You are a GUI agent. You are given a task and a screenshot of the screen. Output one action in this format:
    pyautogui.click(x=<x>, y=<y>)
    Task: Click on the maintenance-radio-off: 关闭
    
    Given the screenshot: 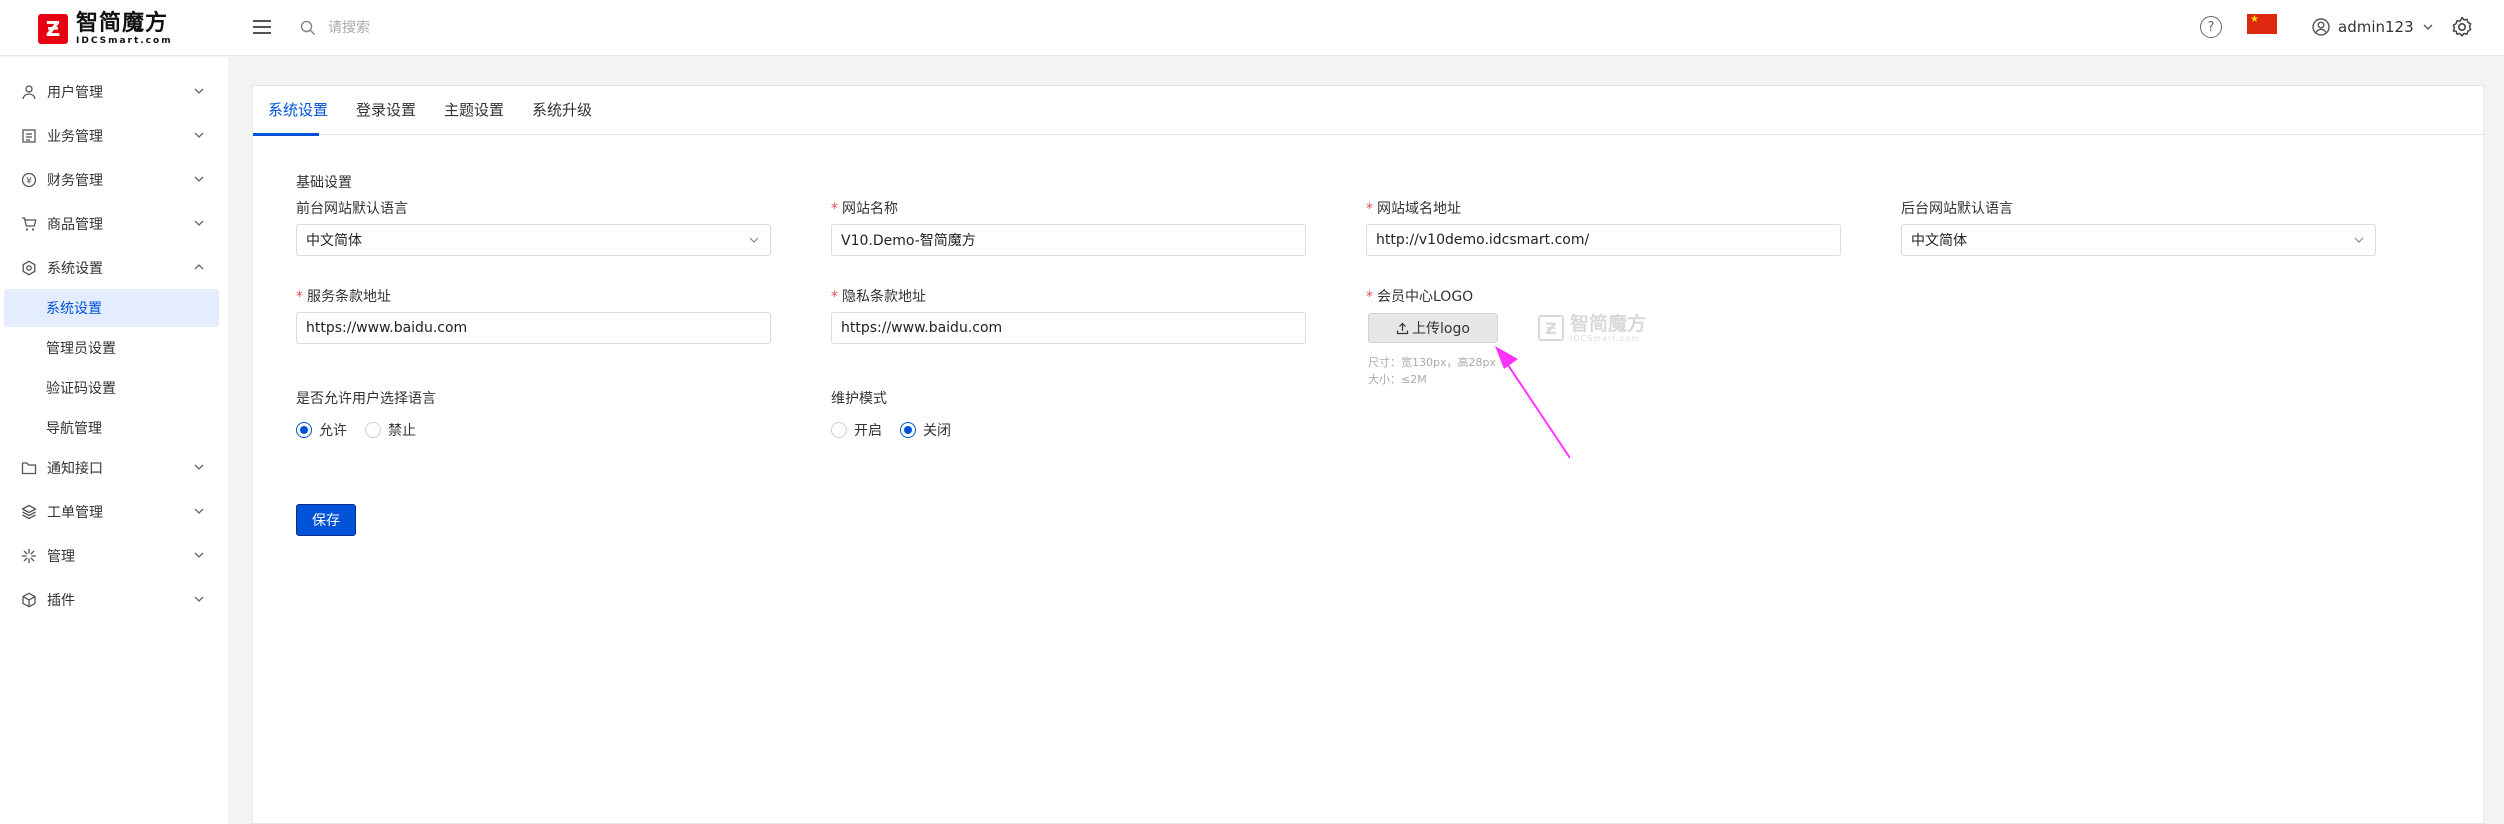 What is the action you would take?
    pyautogui.click(x=925, y=430)
    